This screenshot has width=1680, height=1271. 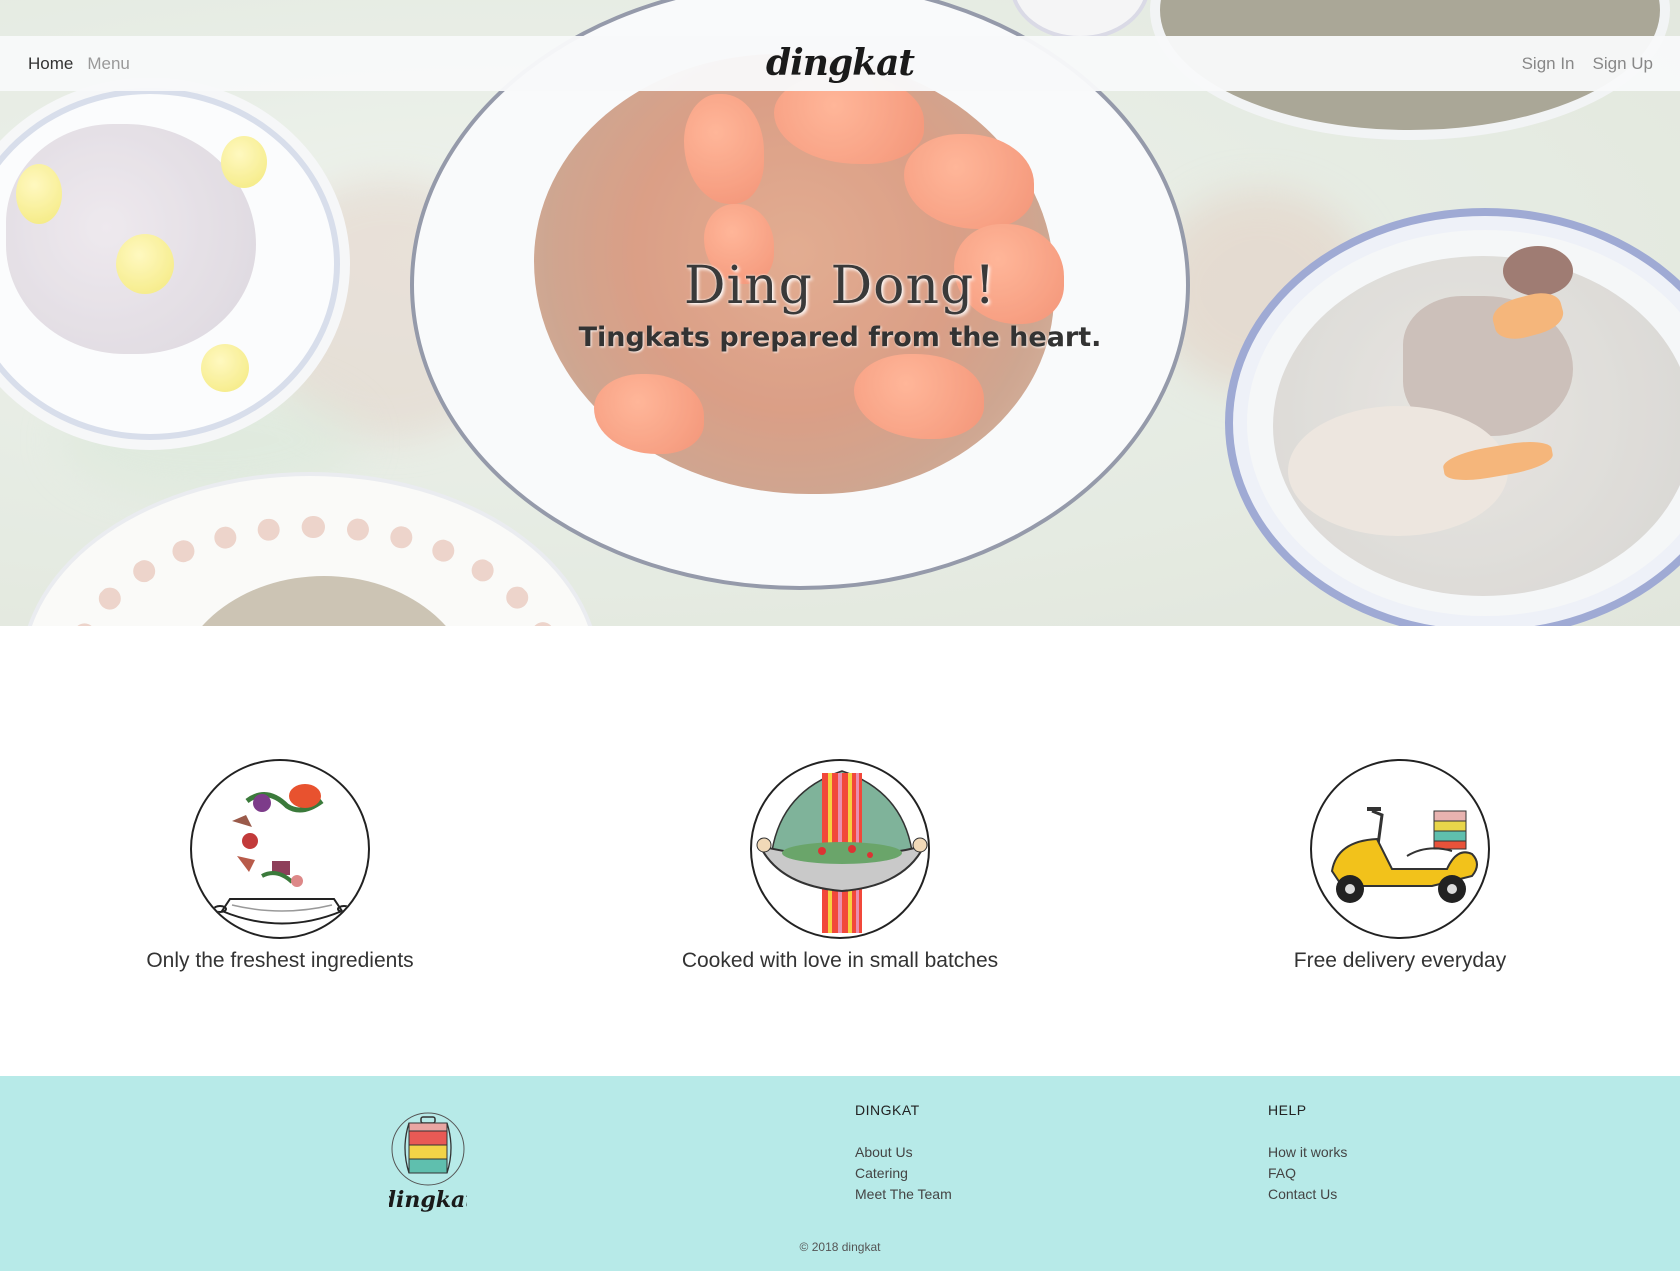 I want to click on footer-logo-text: dingkat, so click(x=428, y=1200).